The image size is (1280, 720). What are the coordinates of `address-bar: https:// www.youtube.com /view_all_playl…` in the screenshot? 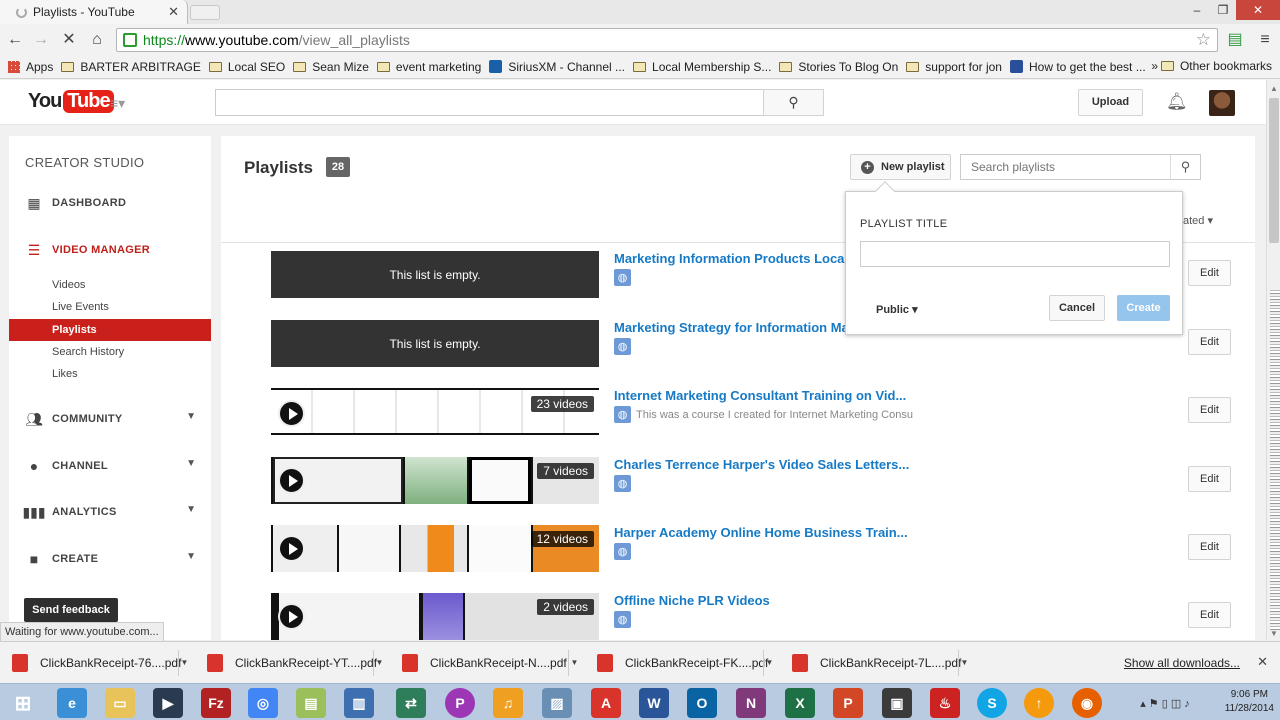 It's located at (667, 40).